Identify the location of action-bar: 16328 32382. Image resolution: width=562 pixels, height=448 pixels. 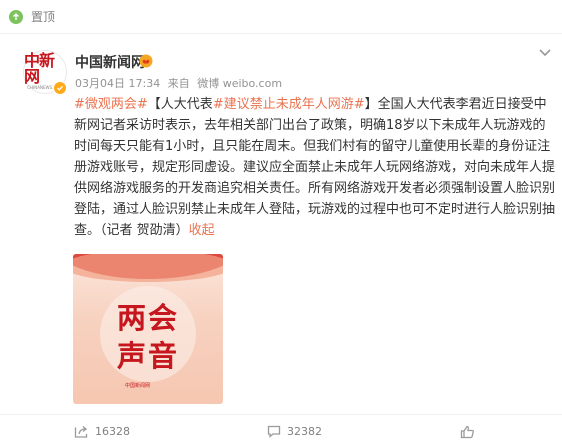
(281, 431).